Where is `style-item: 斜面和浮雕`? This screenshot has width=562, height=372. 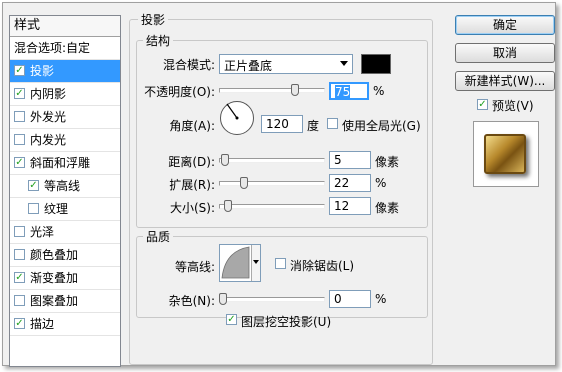
style-item: 斜面和浮雕 is located at coordinates (65, 163).